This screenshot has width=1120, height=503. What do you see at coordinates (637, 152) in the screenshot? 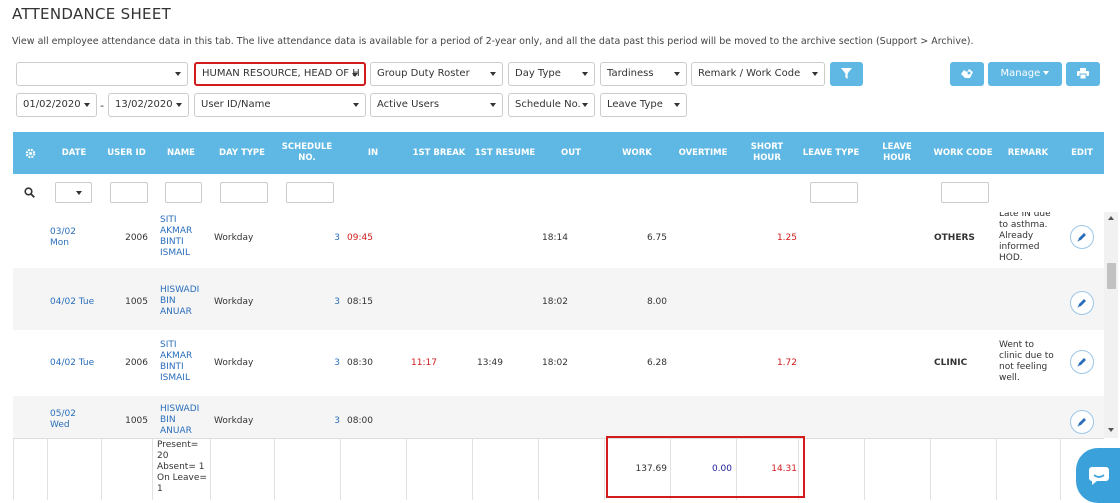
I see `col-work: WORK` at bounding box center [637, 152].